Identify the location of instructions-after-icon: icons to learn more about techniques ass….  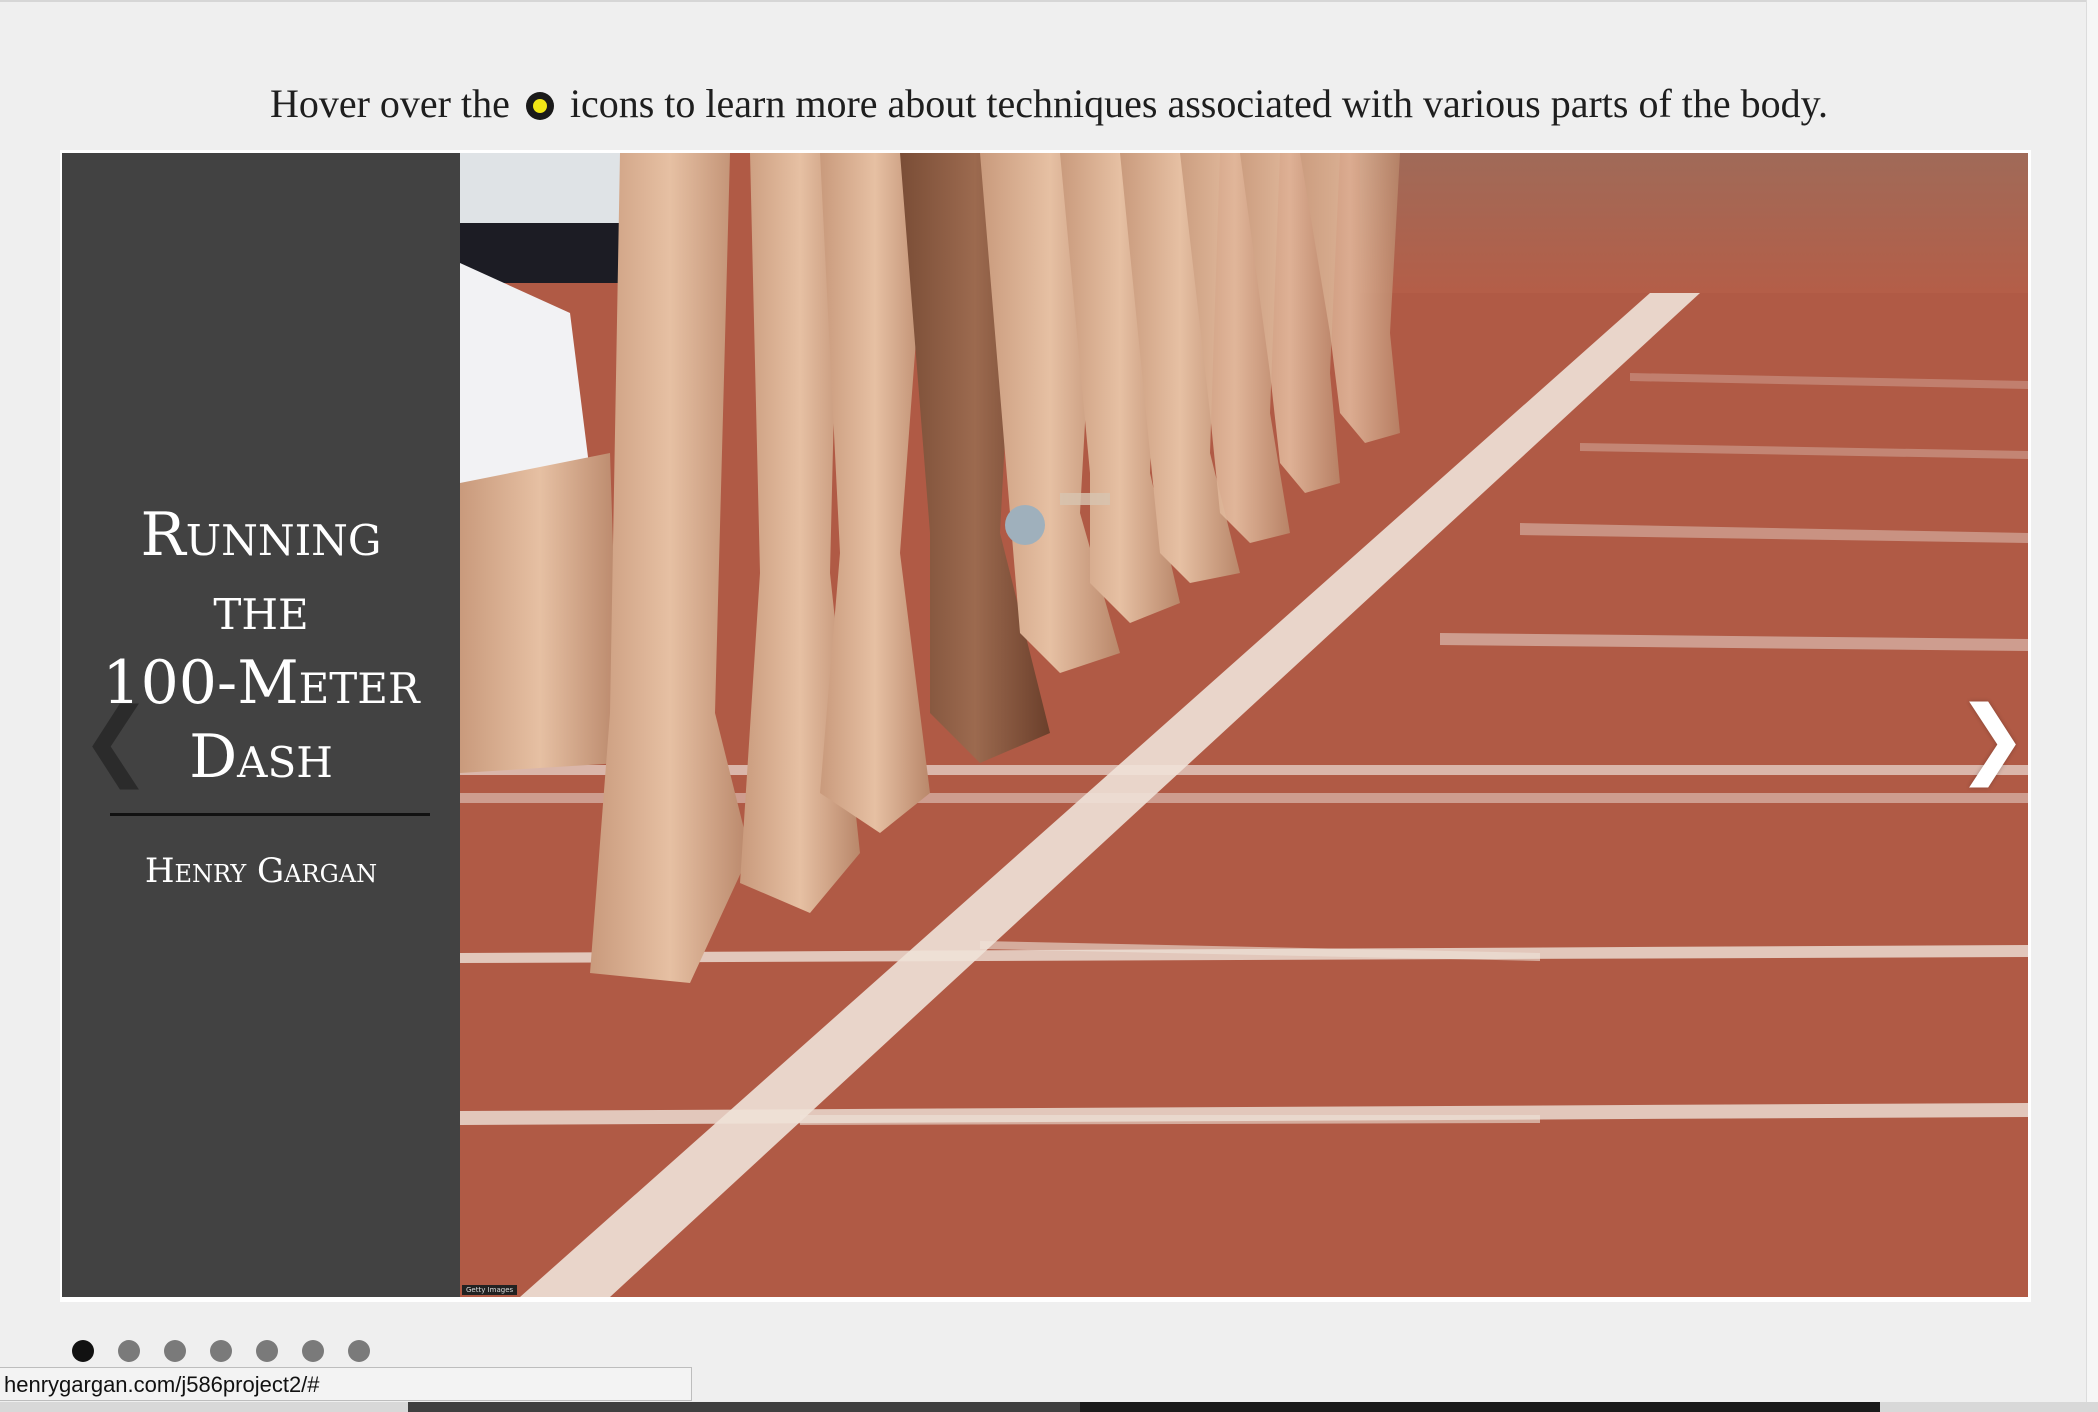
(1199, 103).